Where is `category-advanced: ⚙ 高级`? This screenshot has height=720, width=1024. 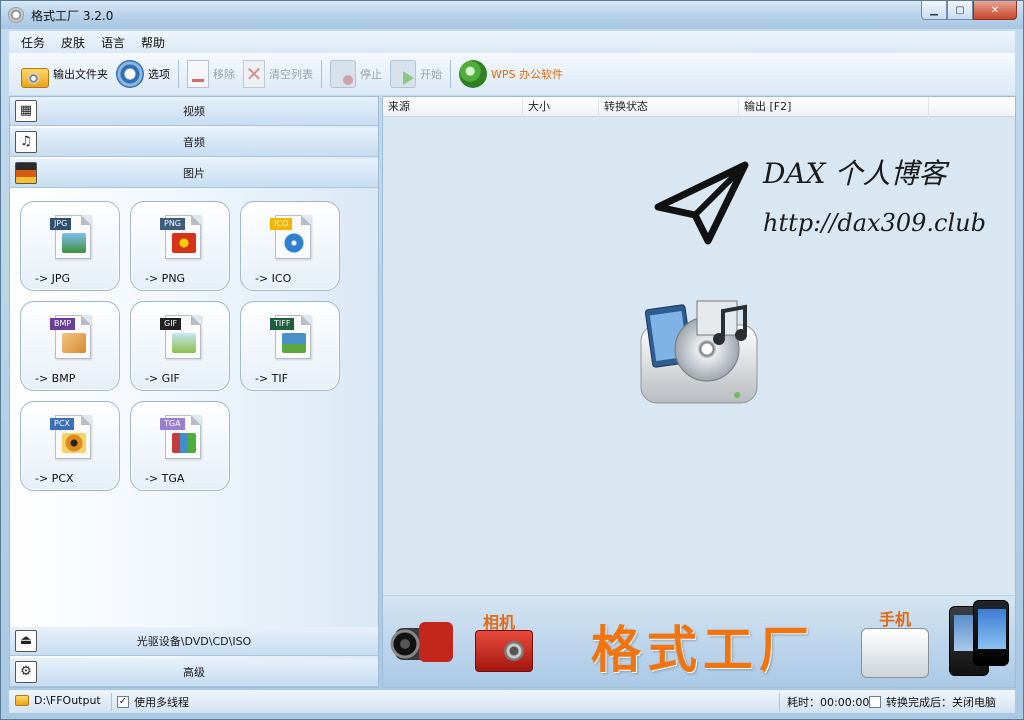 category-advanced: ⚙ 高级 is located at coordinates (194, 672).